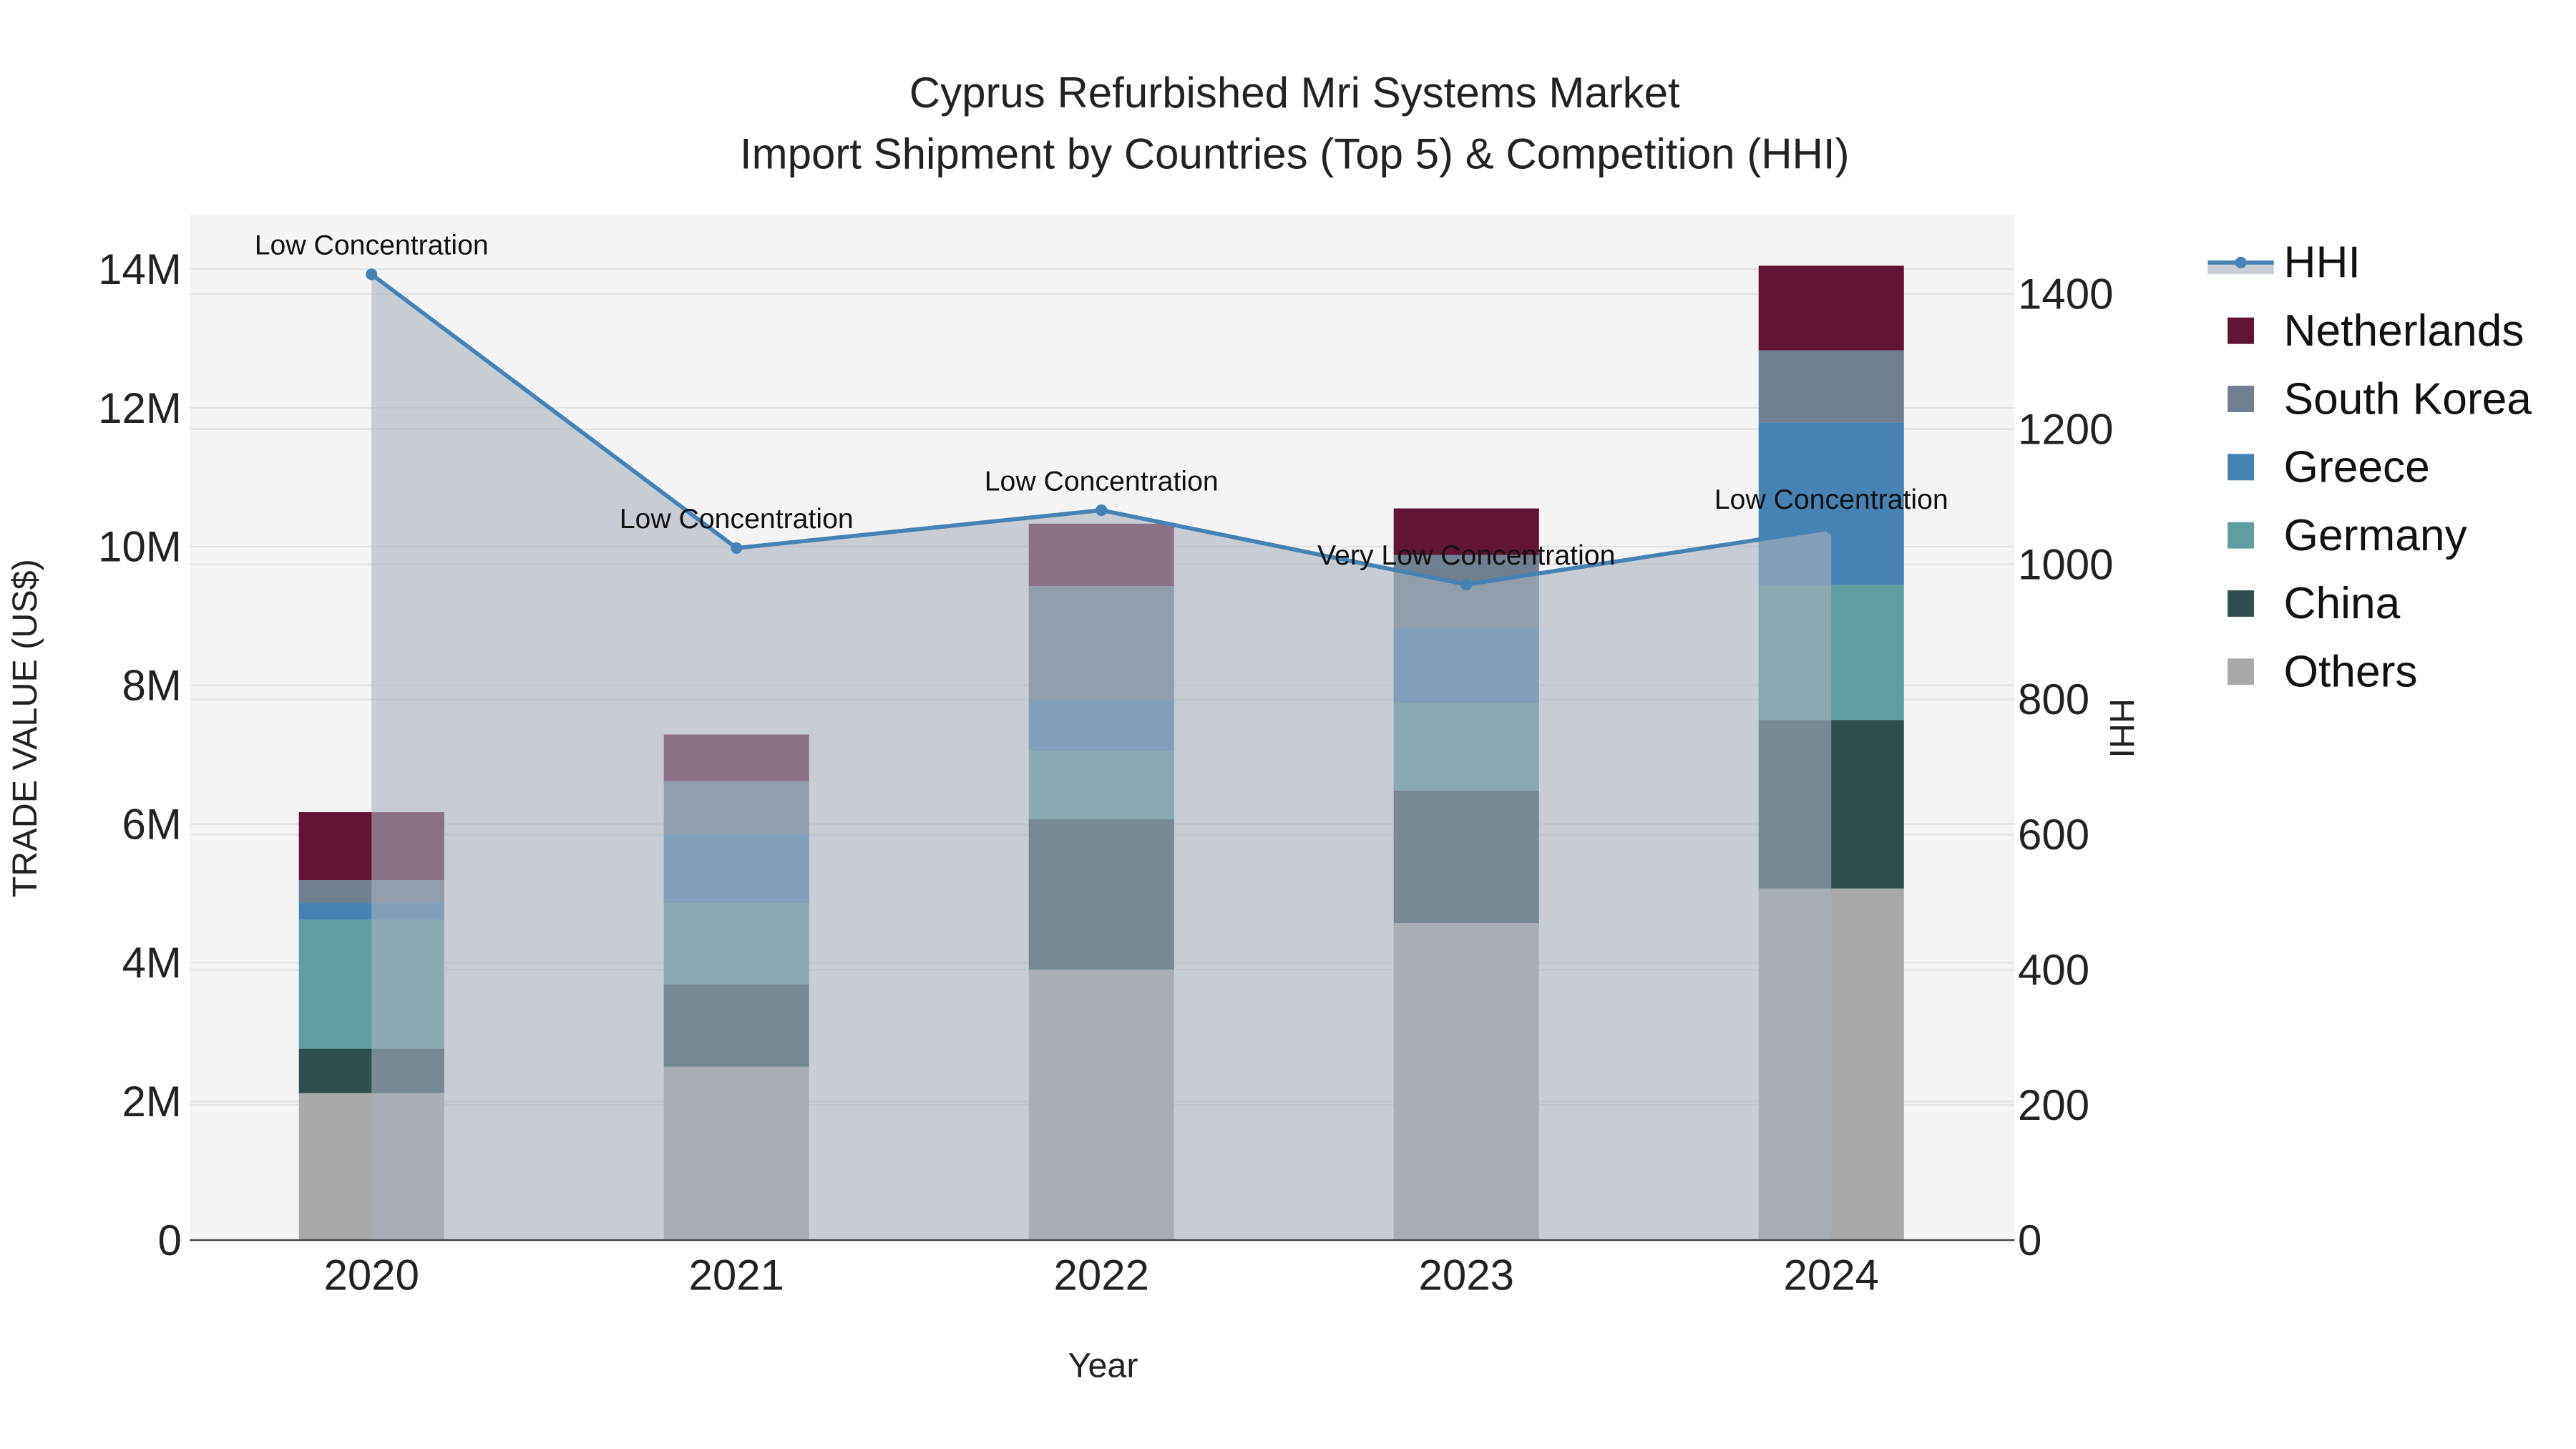  I want to click on y-tick-label: 8M, so click(151, 685).